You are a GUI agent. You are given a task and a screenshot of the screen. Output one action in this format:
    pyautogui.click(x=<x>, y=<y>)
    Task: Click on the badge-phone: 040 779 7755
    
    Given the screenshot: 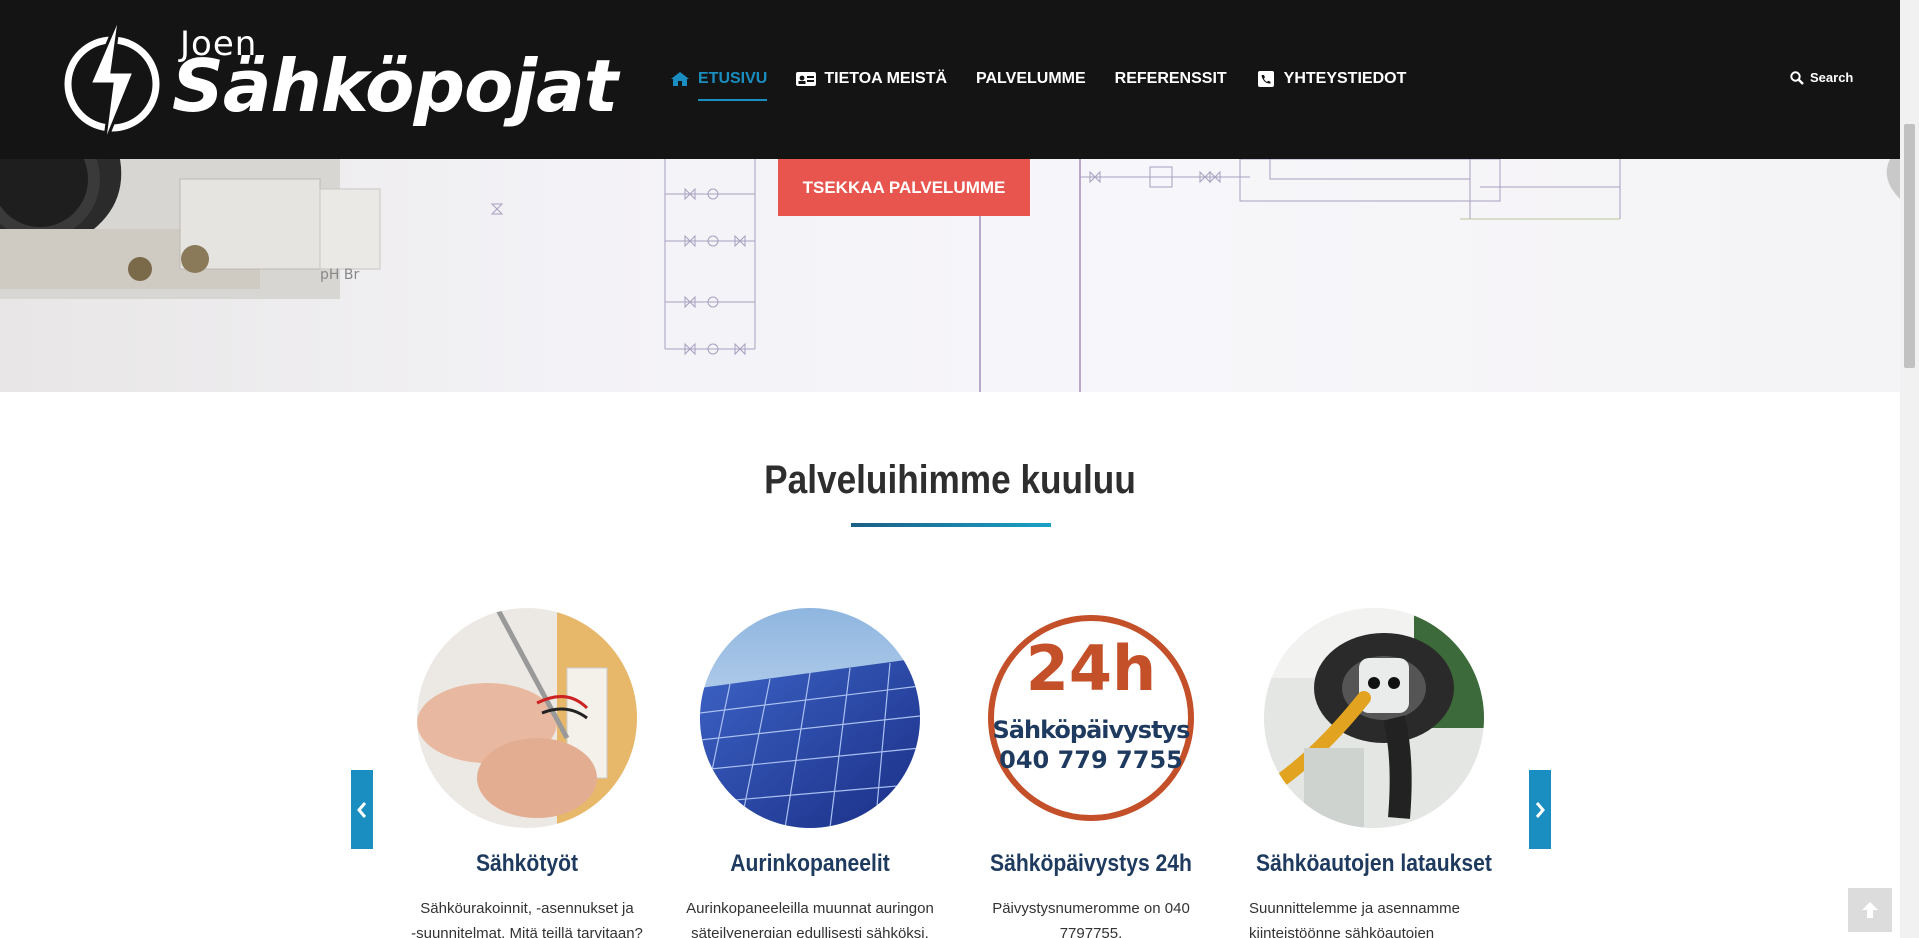 What is the action you would take?
    pyautogui.click(x=1091, y=760)
    